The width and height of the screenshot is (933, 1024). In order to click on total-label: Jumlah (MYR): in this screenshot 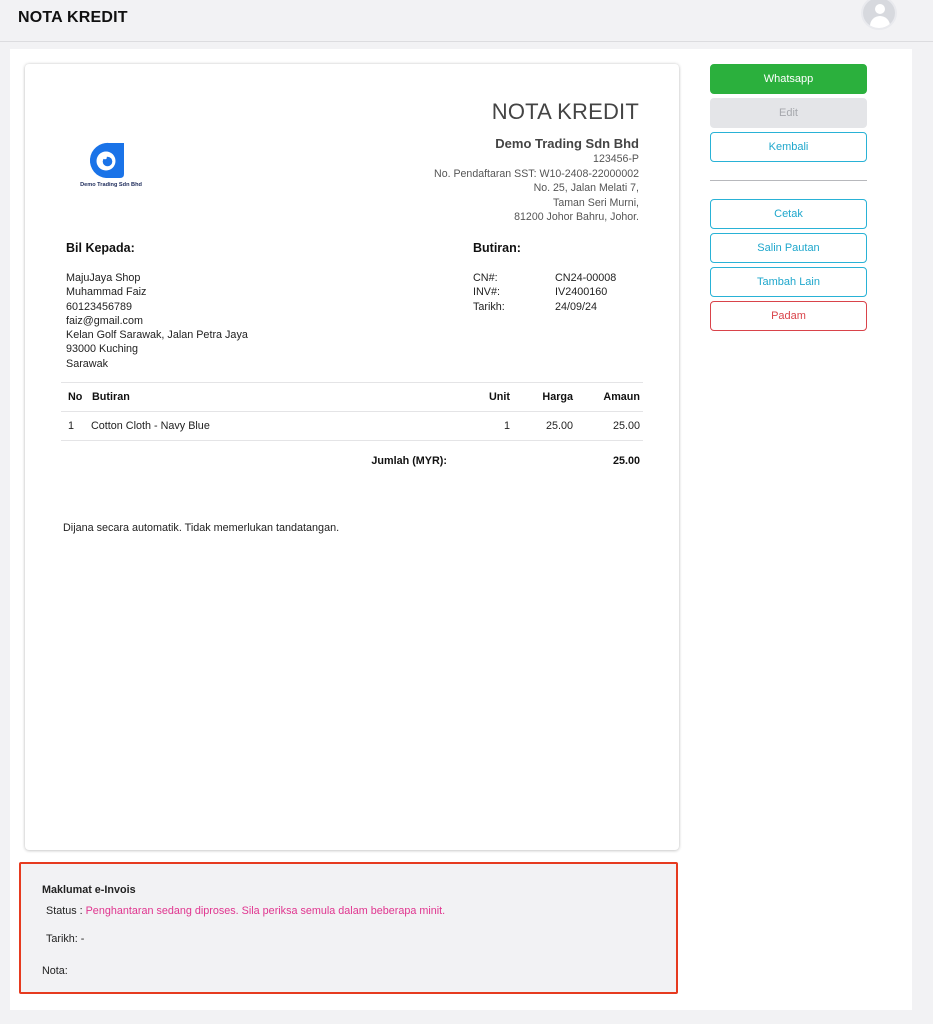, I will do `click(409, 460)`.